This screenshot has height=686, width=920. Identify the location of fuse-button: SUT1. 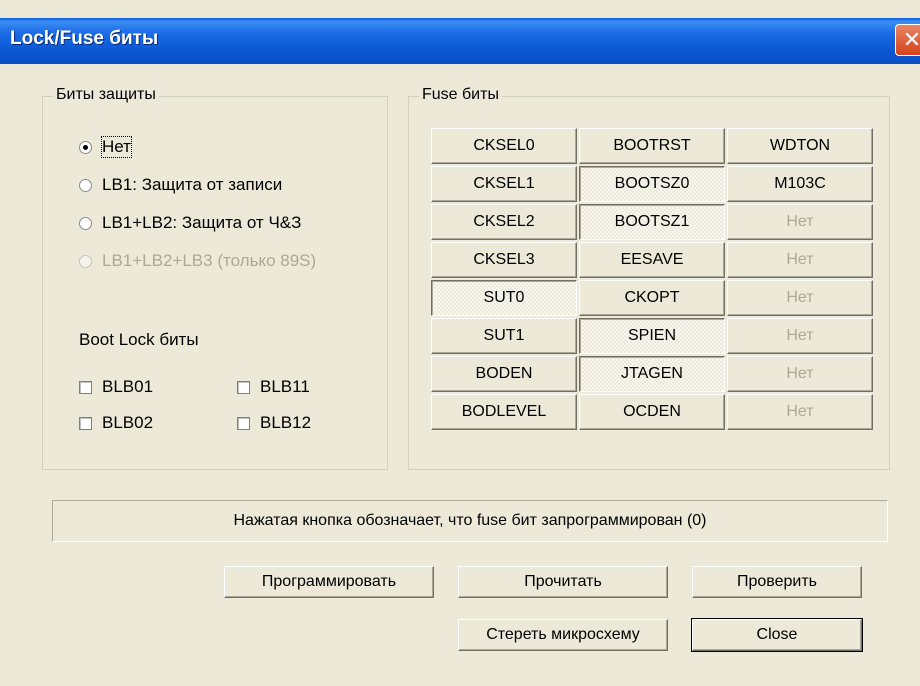
(504, 336).